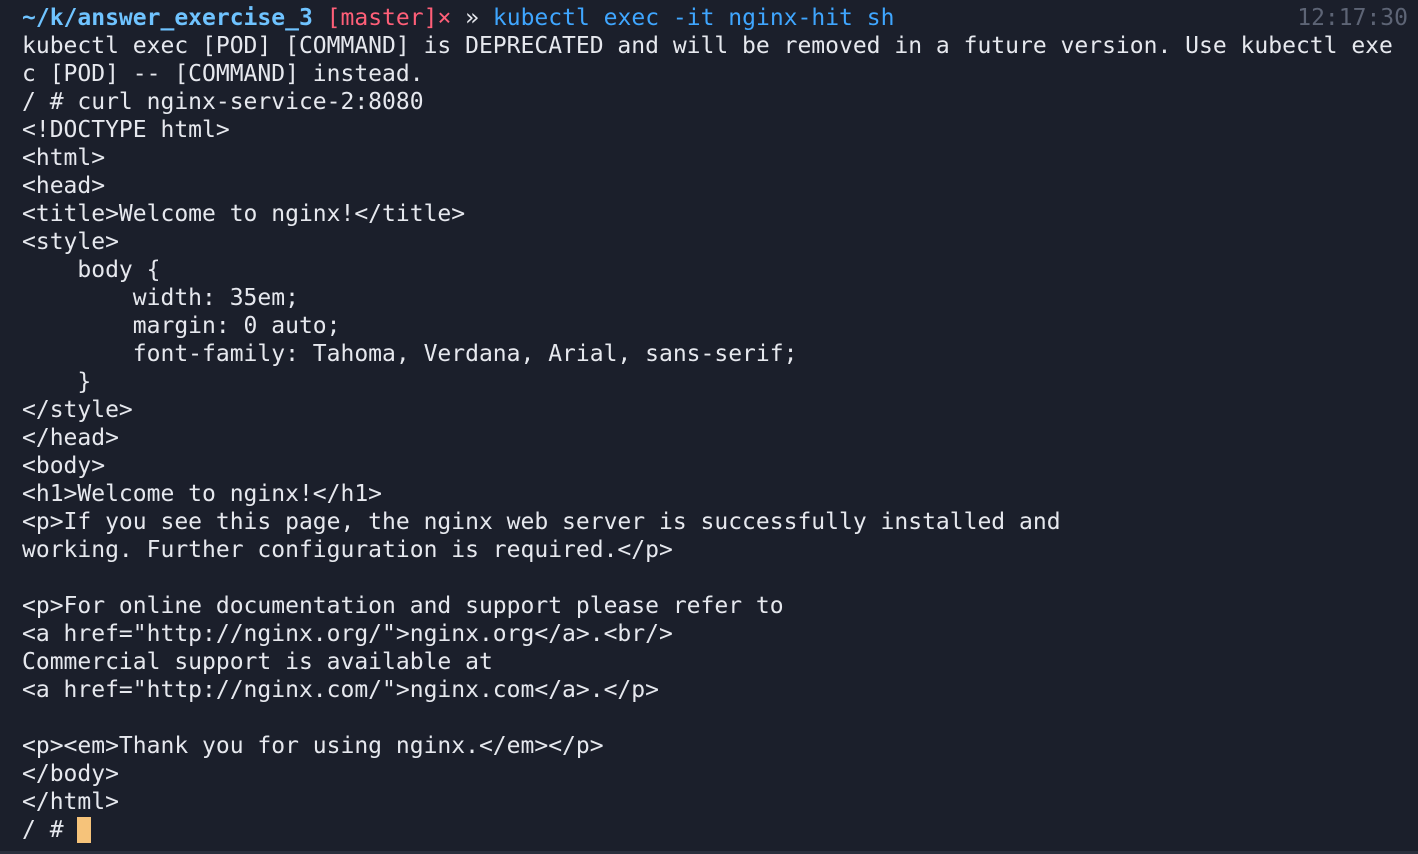 The height and width of the screenshot is (854, 1418). I want to click on output-line: }, so click(57, 382).